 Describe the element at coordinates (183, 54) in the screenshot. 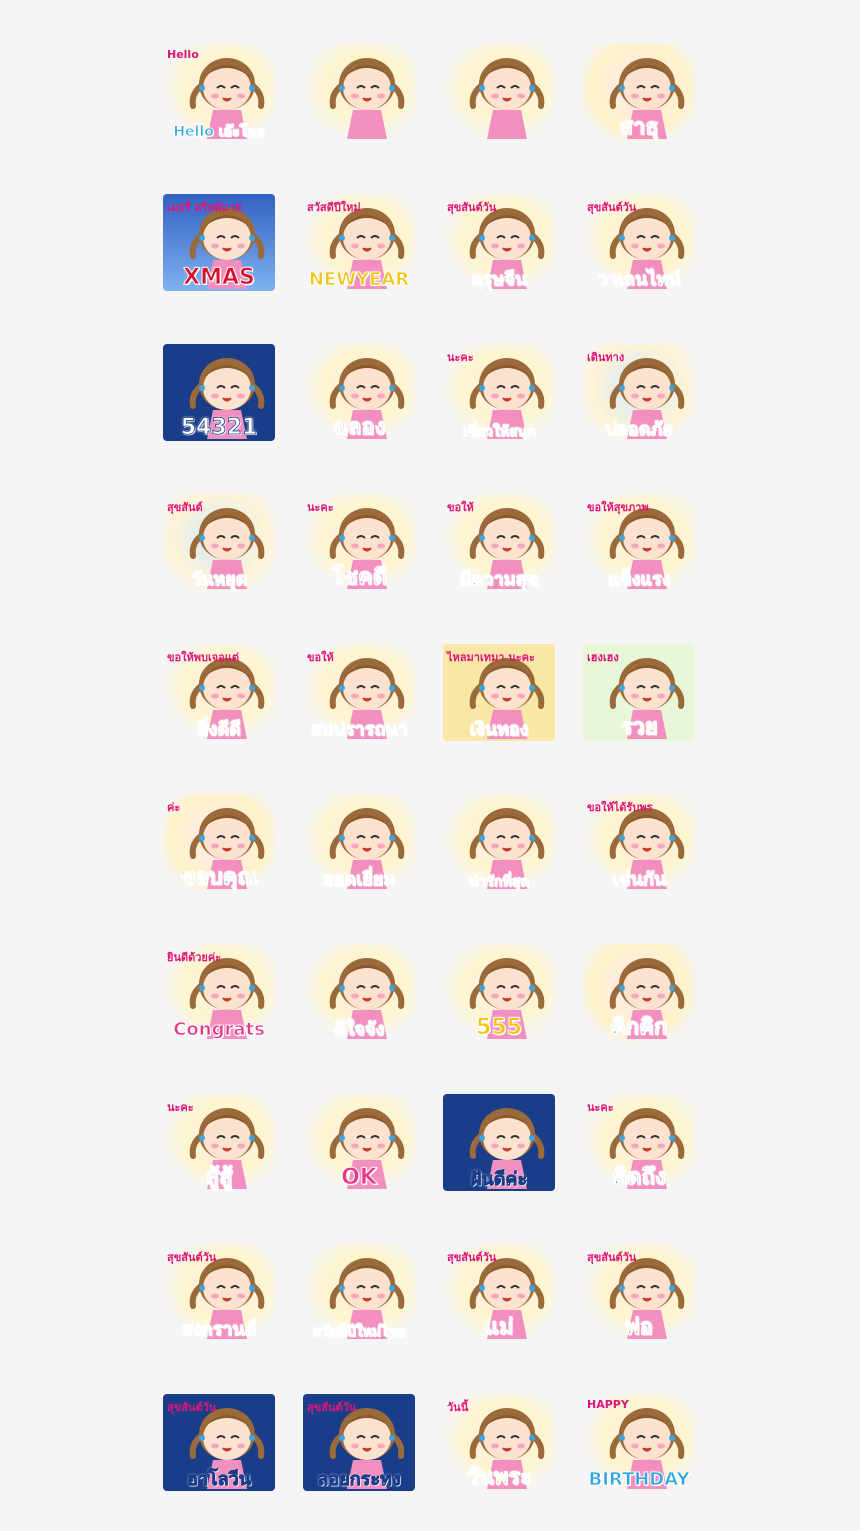

I see `sticker-subcaption: Hello` at that location.